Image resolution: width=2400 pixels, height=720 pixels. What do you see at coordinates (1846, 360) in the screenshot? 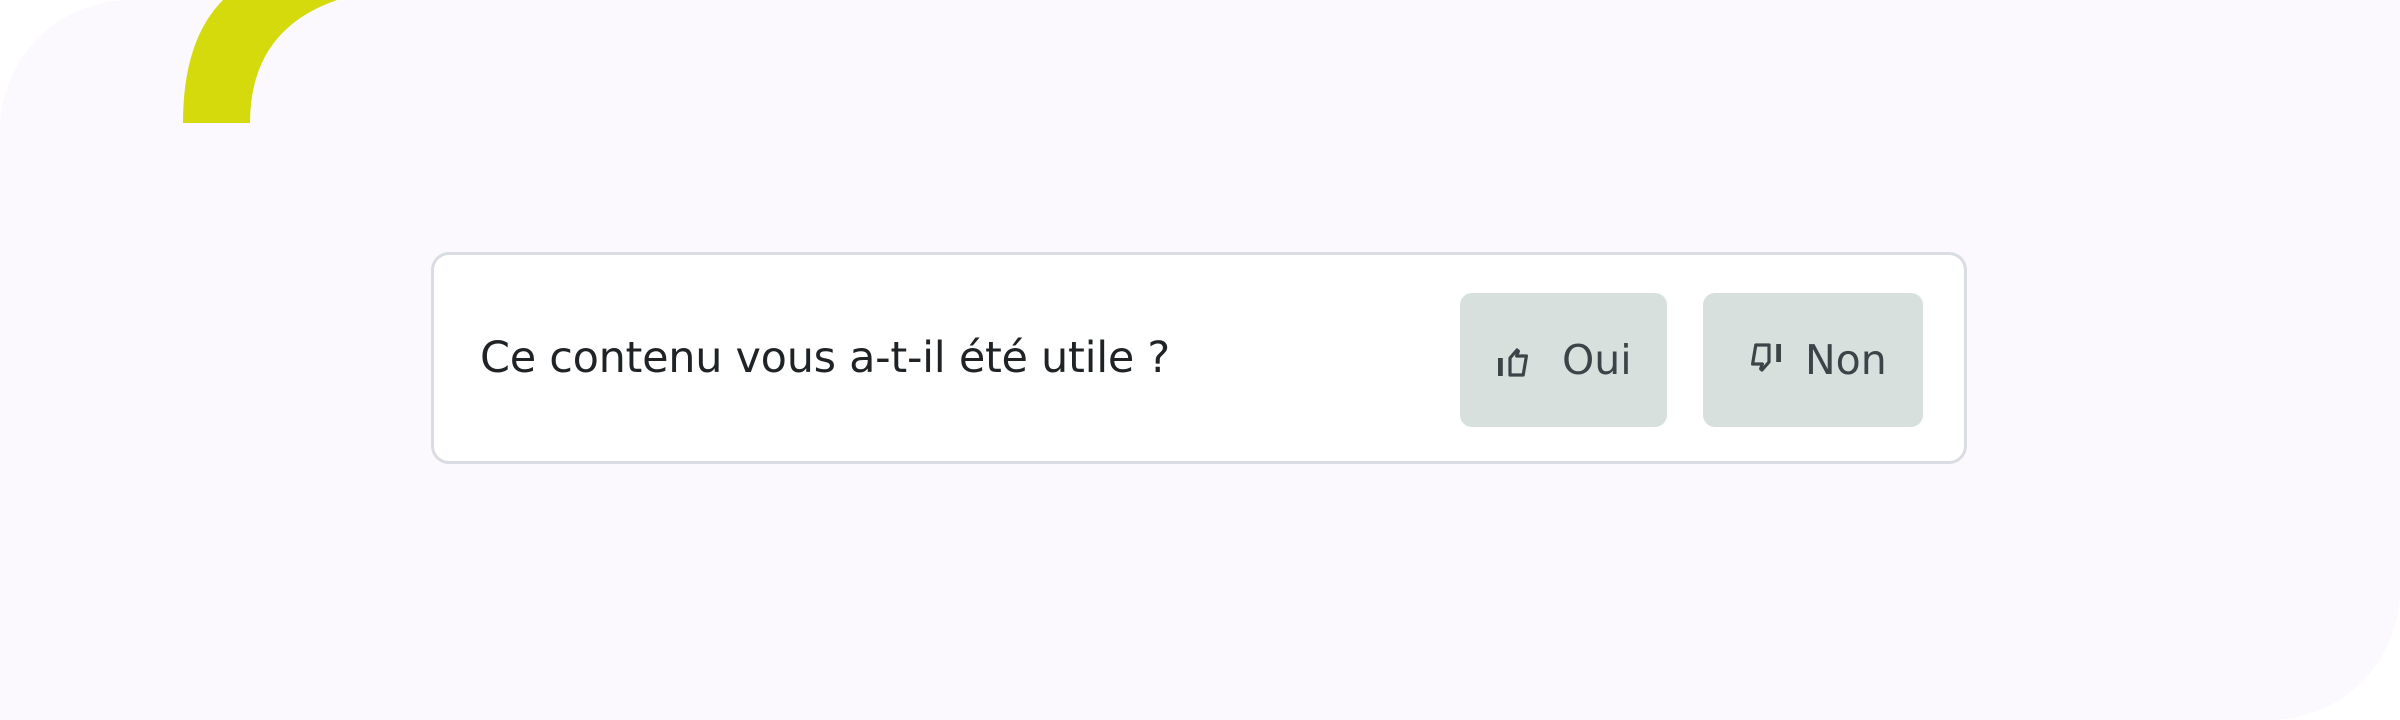
I see `no-label: Non` at bounding box center [1846, 360].